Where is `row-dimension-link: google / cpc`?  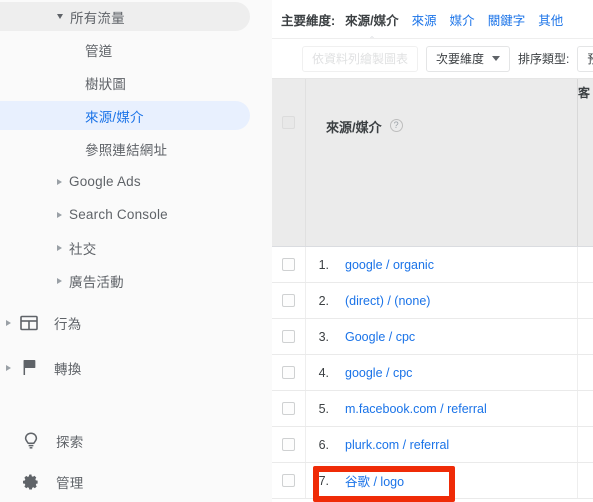
row-dimension-link: google / cpc is located at coordinates (456, 373).